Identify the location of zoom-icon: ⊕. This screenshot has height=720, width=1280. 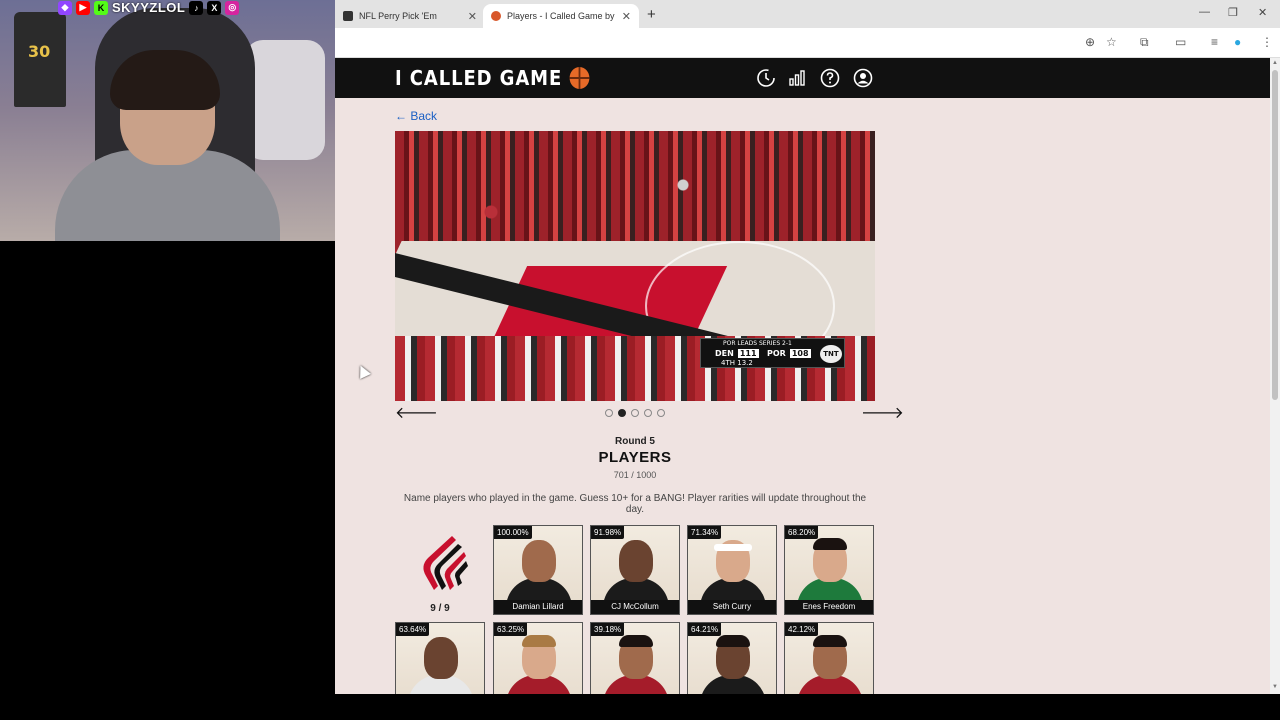
(1090, 42).